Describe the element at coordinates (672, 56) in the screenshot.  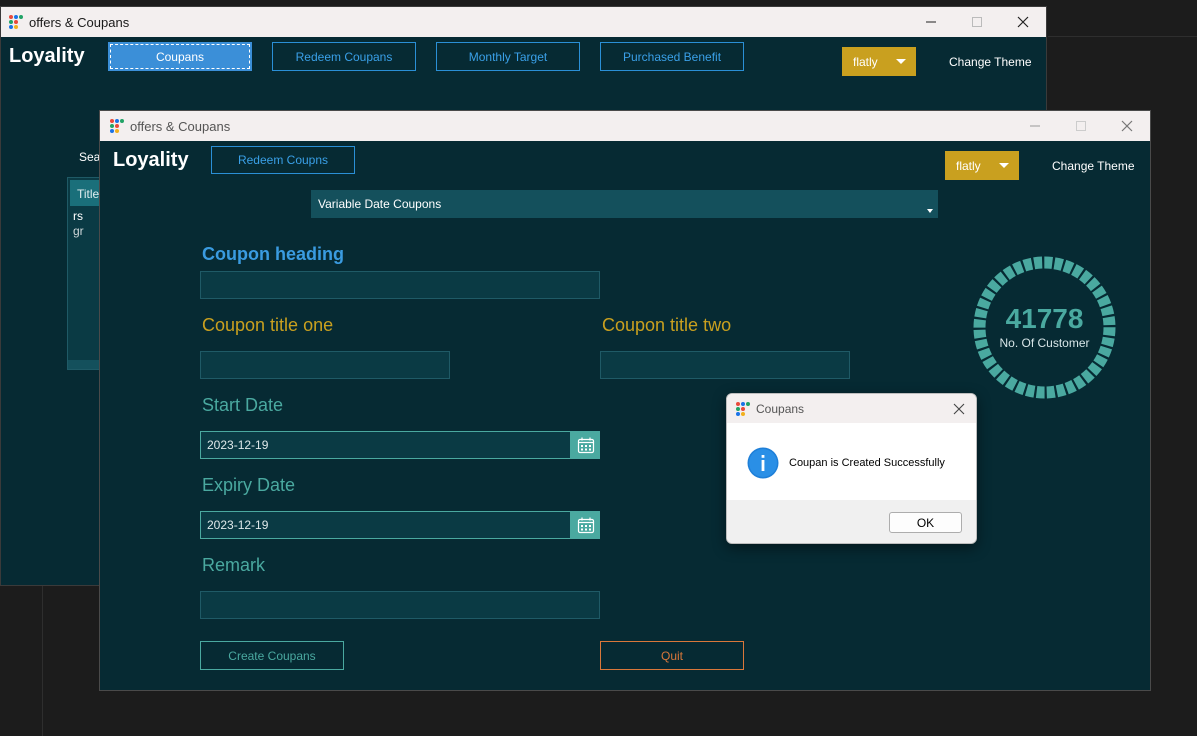
I see `nav-purchased-benefit: Purchased Benefit` at that location.